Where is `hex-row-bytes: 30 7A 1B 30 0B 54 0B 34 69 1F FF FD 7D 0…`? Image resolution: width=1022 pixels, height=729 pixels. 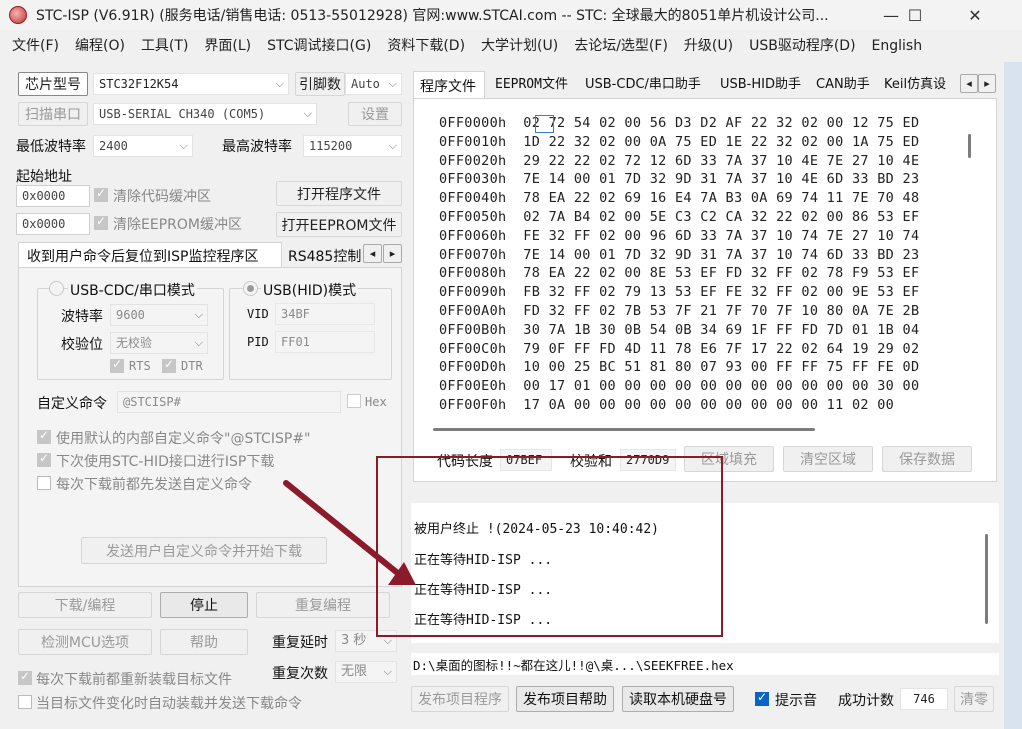 hex-row-bytes: 30 7A 1B 30 0B 54 0B 34 69 1F FF FD 7D 0… is located at coordinates (721, 329).